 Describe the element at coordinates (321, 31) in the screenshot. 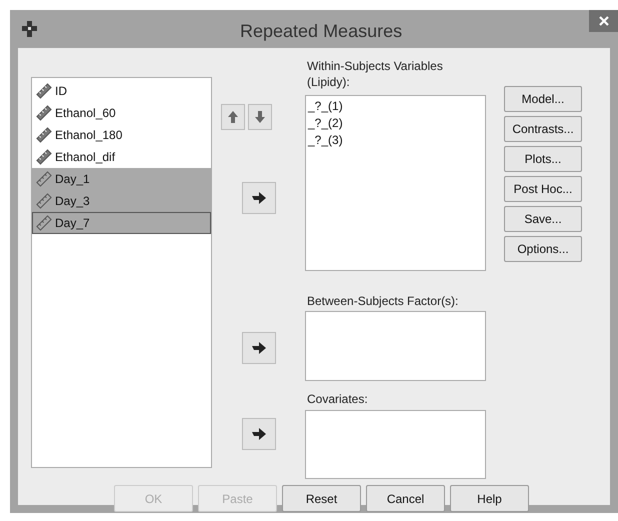

I see `window-title: Repeated Measures` at that location.